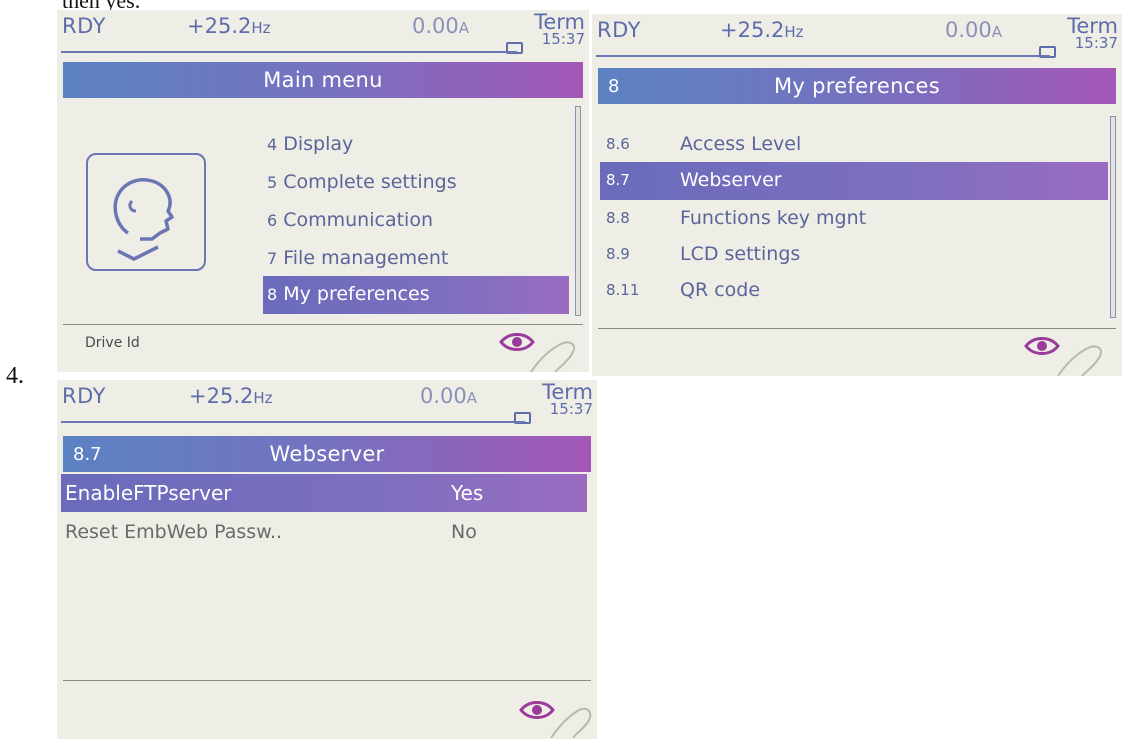  I want to click on menu-item-display: 4 Display, so click(418, 145).